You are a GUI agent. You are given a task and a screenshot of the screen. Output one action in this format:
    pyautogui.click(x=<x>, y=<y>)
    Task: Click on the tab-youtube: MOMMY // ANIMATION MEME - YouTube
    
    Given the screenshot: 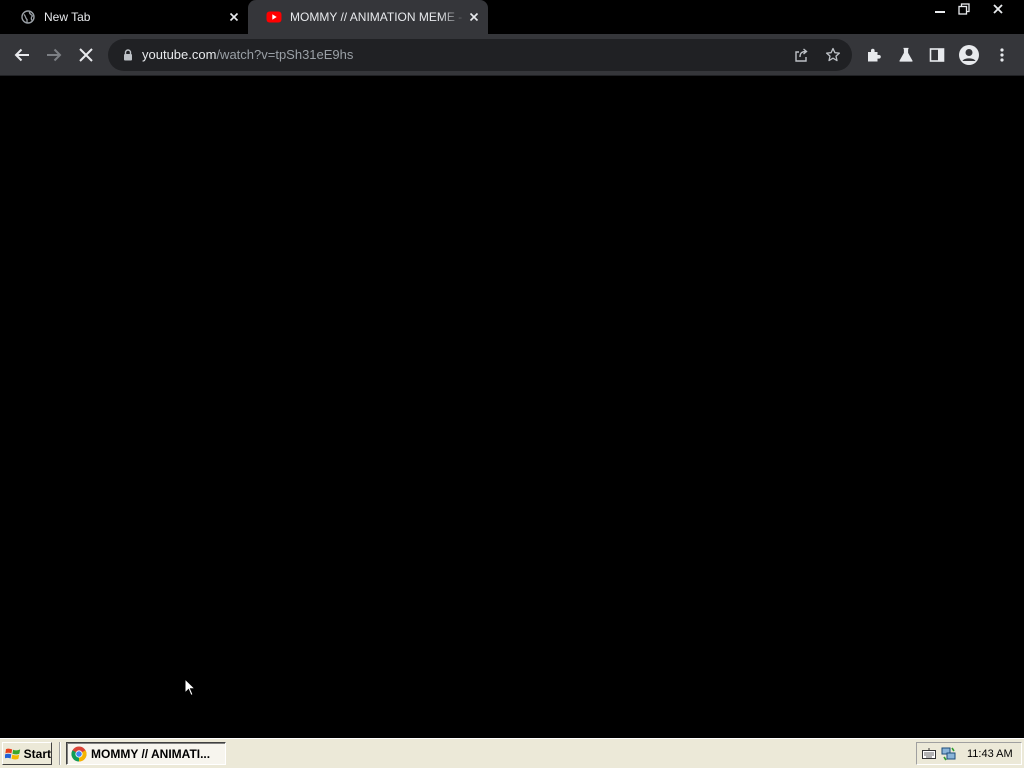 What is the action you would take?
    pyautogui.click(x=368, y=17)
    